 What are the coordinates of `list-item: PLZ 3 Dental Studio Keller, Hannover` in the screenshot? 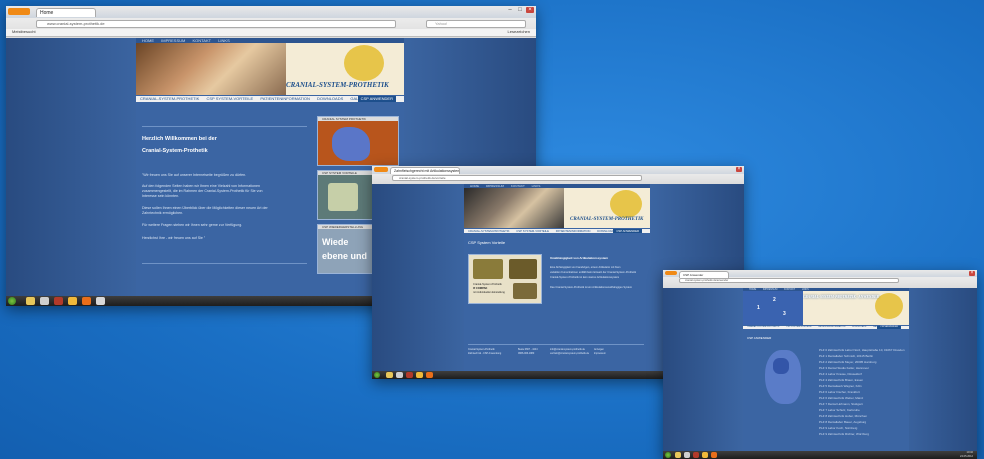 It's located at (844, 368).